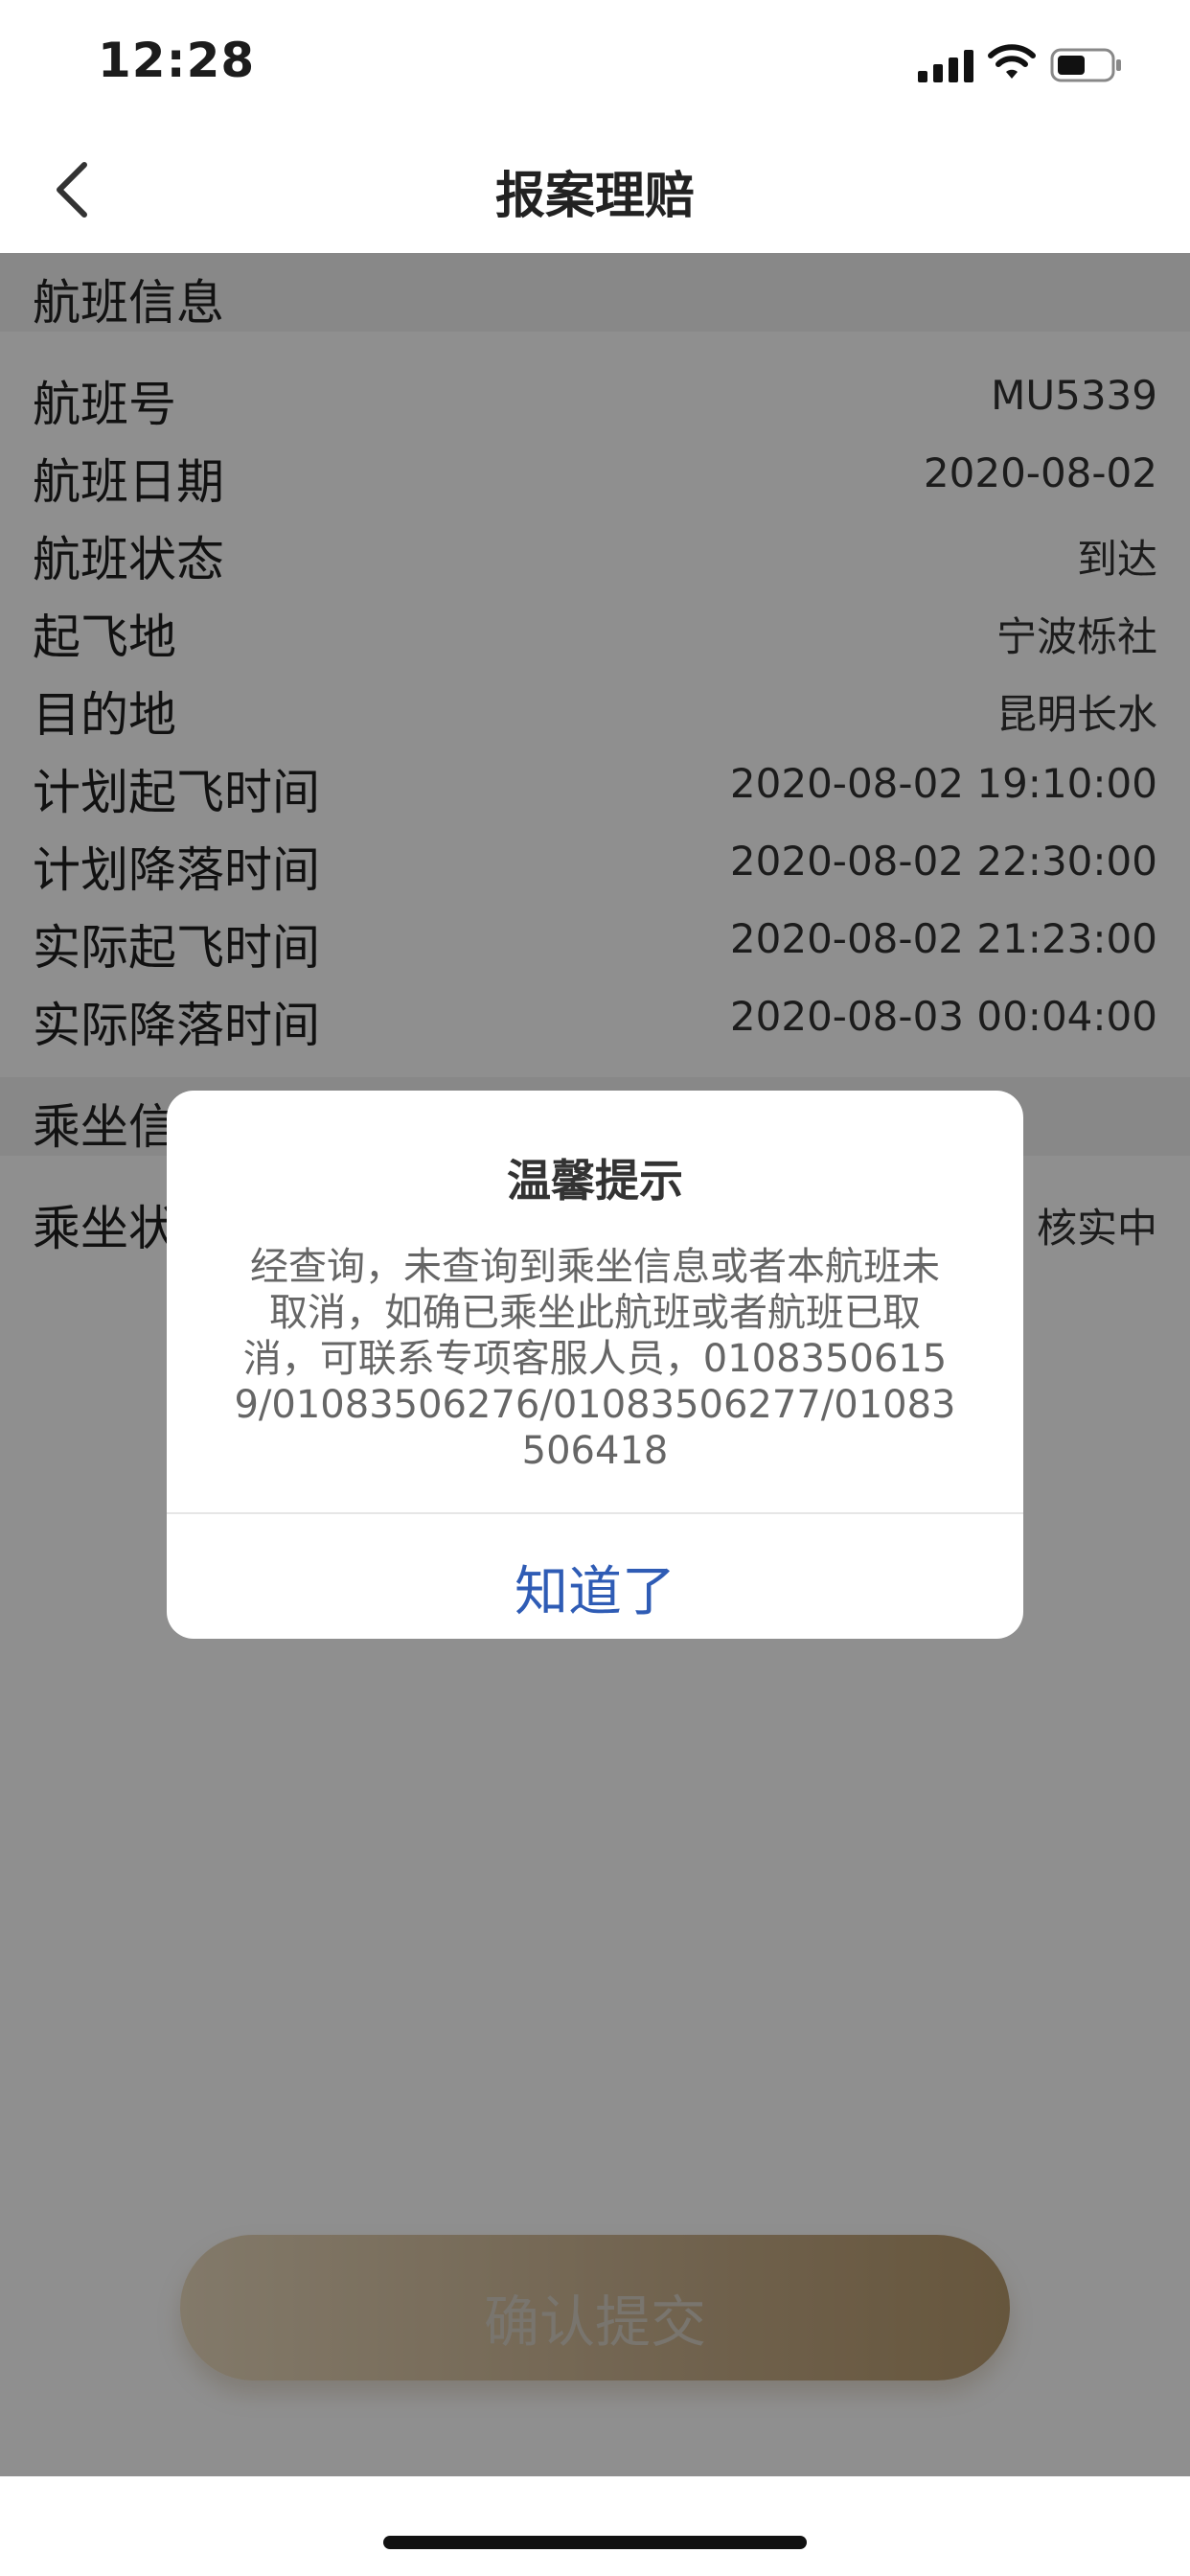 The height and width of the screenshot is (2576, 1190). Describe the element at coordinates (595, 1181) in the screenshot. I see `dialog-title: 温馨提示` at that location.